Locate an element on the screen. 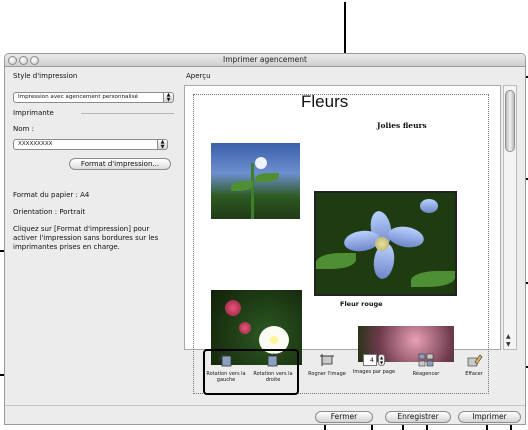 The height and width of the screenshot is (430, 528). scroll-up-arrow-icon: ▲ is located at coordinates (508, 337).